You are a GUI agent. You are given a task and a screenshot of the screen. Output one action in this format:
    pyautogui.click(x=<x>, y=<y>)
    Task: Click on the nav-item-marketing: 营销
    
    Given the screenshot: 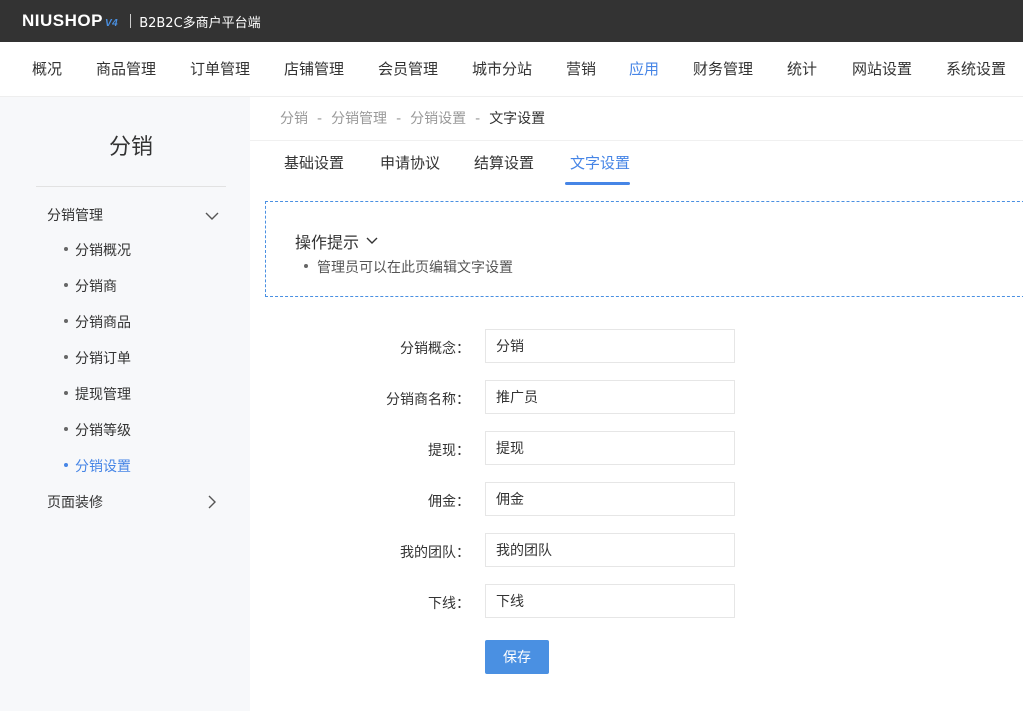 What is the action you would take?
    pyautogui.click(x=581, y=69)
    